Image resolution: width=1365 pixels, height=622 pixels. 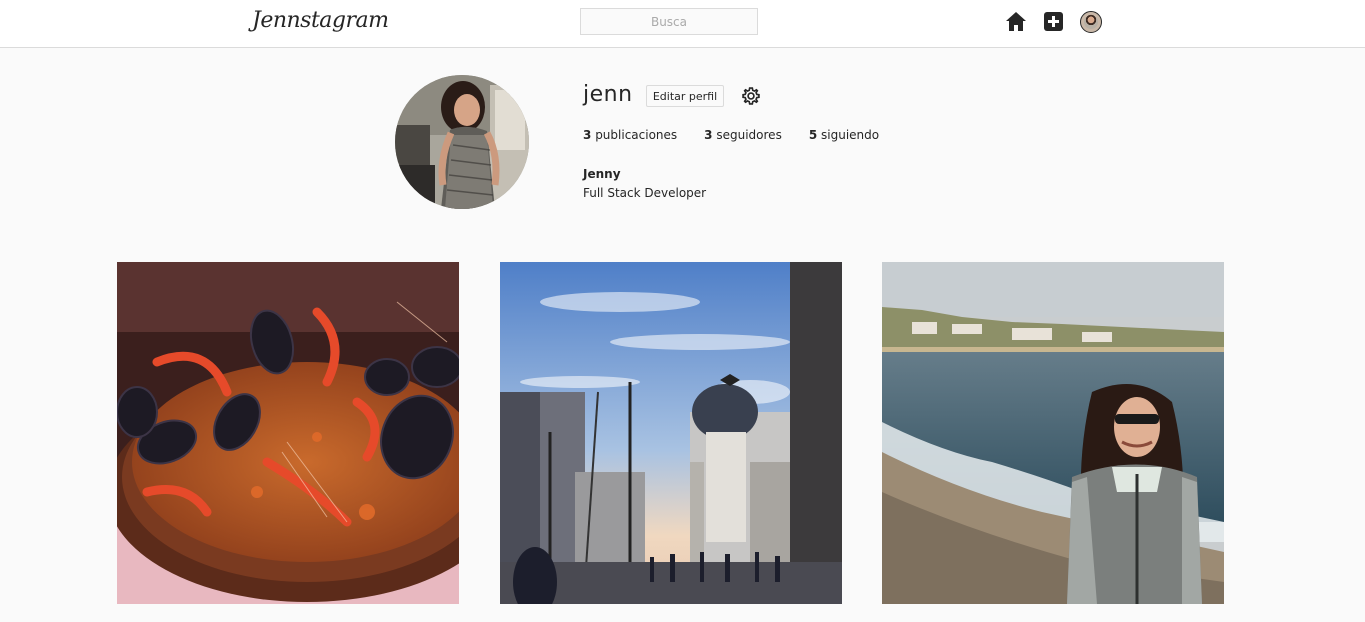 I want to click on post-thumbnail-paella, so click(x=288, y=433).